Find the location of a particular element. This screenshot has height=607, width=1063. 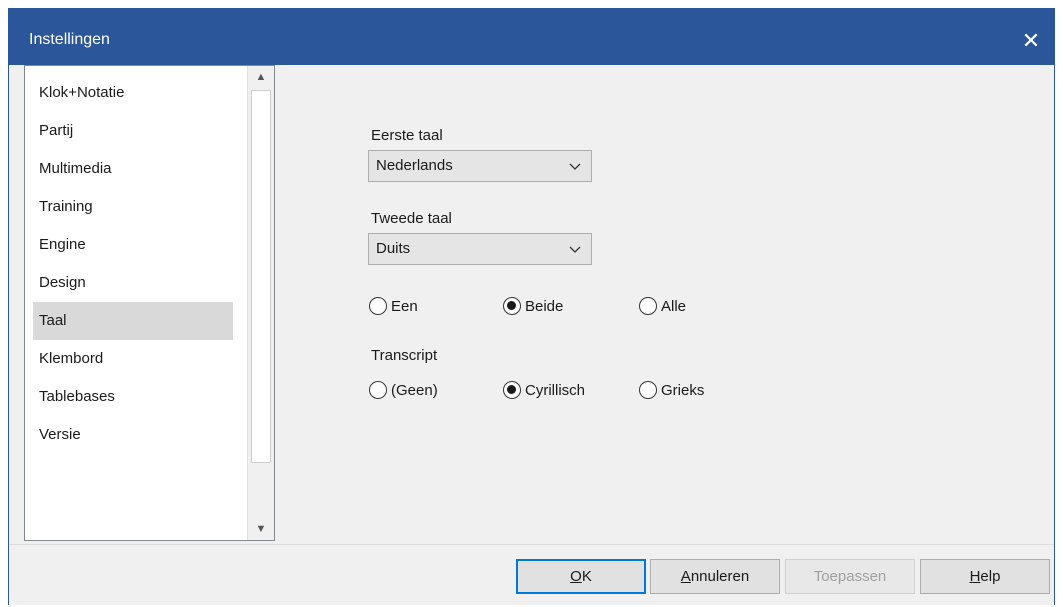

scope-radio-label: Alle is located at coordinates (674, 306).